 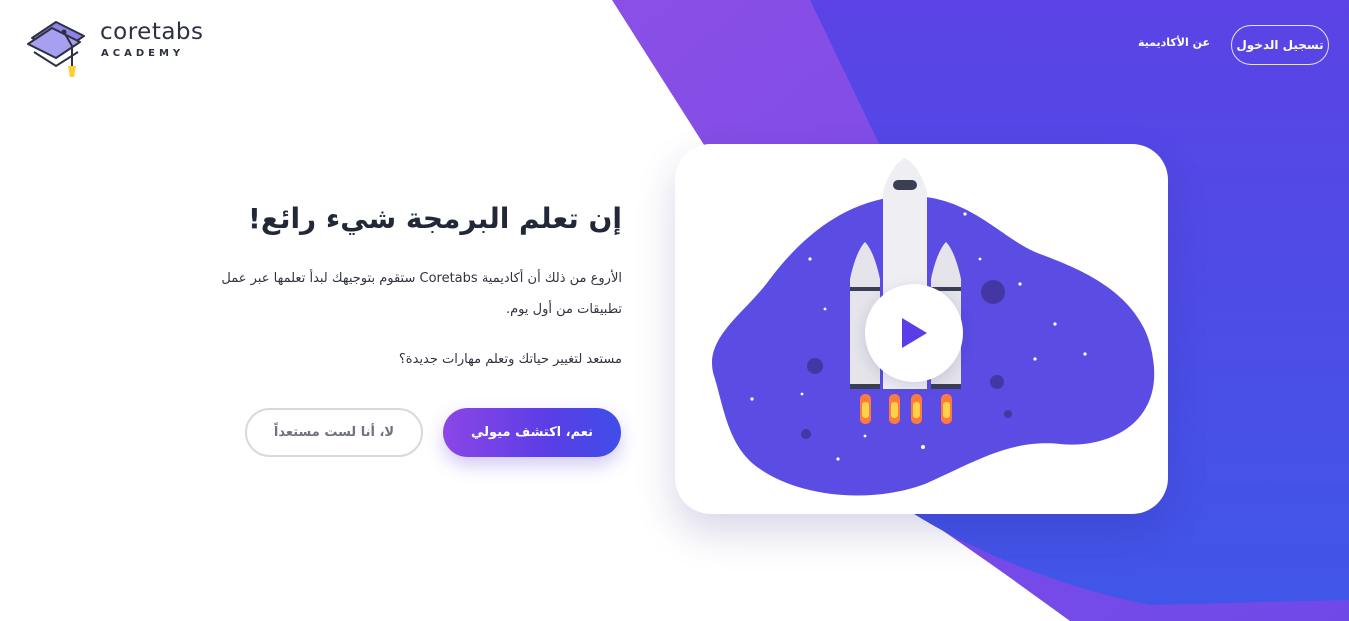 What do you see at coordinates (152, 32) in the screenshot?
I see `brand-name: coretabs` at bounding box center [152, 32].